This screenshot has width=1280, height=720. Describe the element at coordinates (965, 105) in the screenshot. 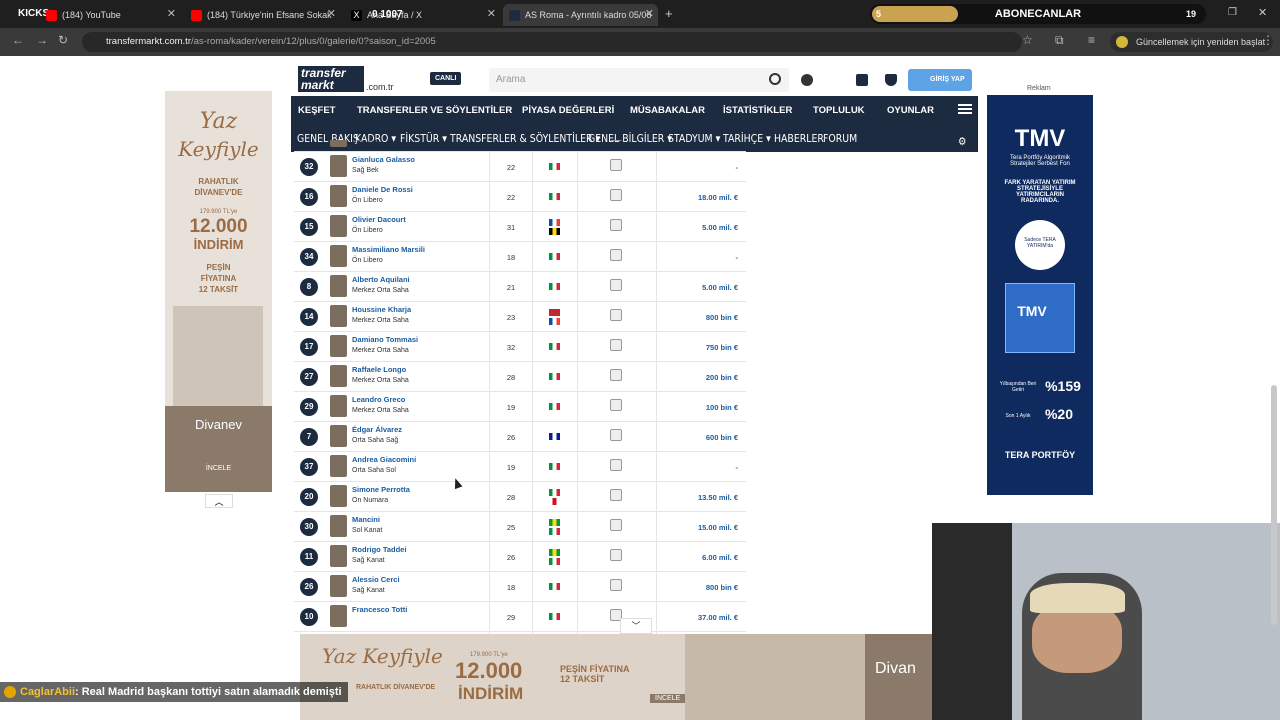

I see `hamburger-menu-icon` at that location.